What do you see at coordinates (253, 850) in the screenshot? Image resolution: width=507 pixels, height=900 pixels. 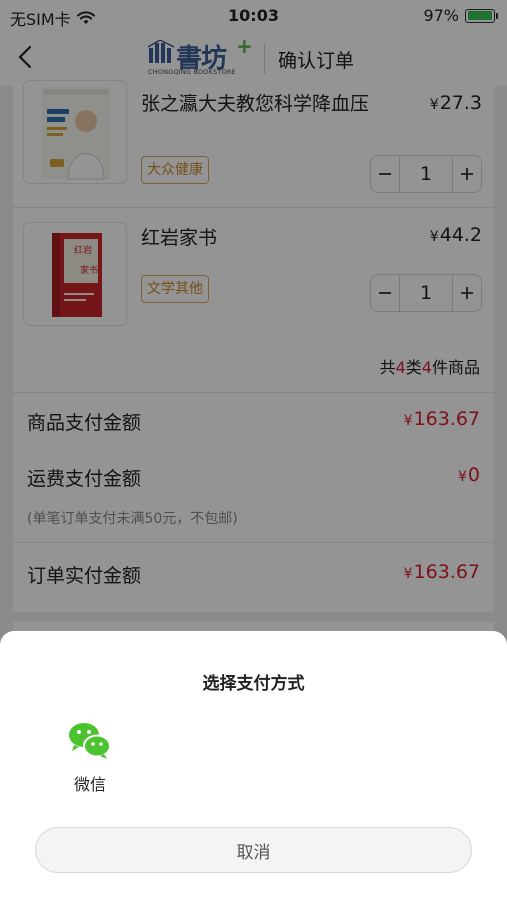 I see `cancel-button: 取消` at bounding box center [253, 850].